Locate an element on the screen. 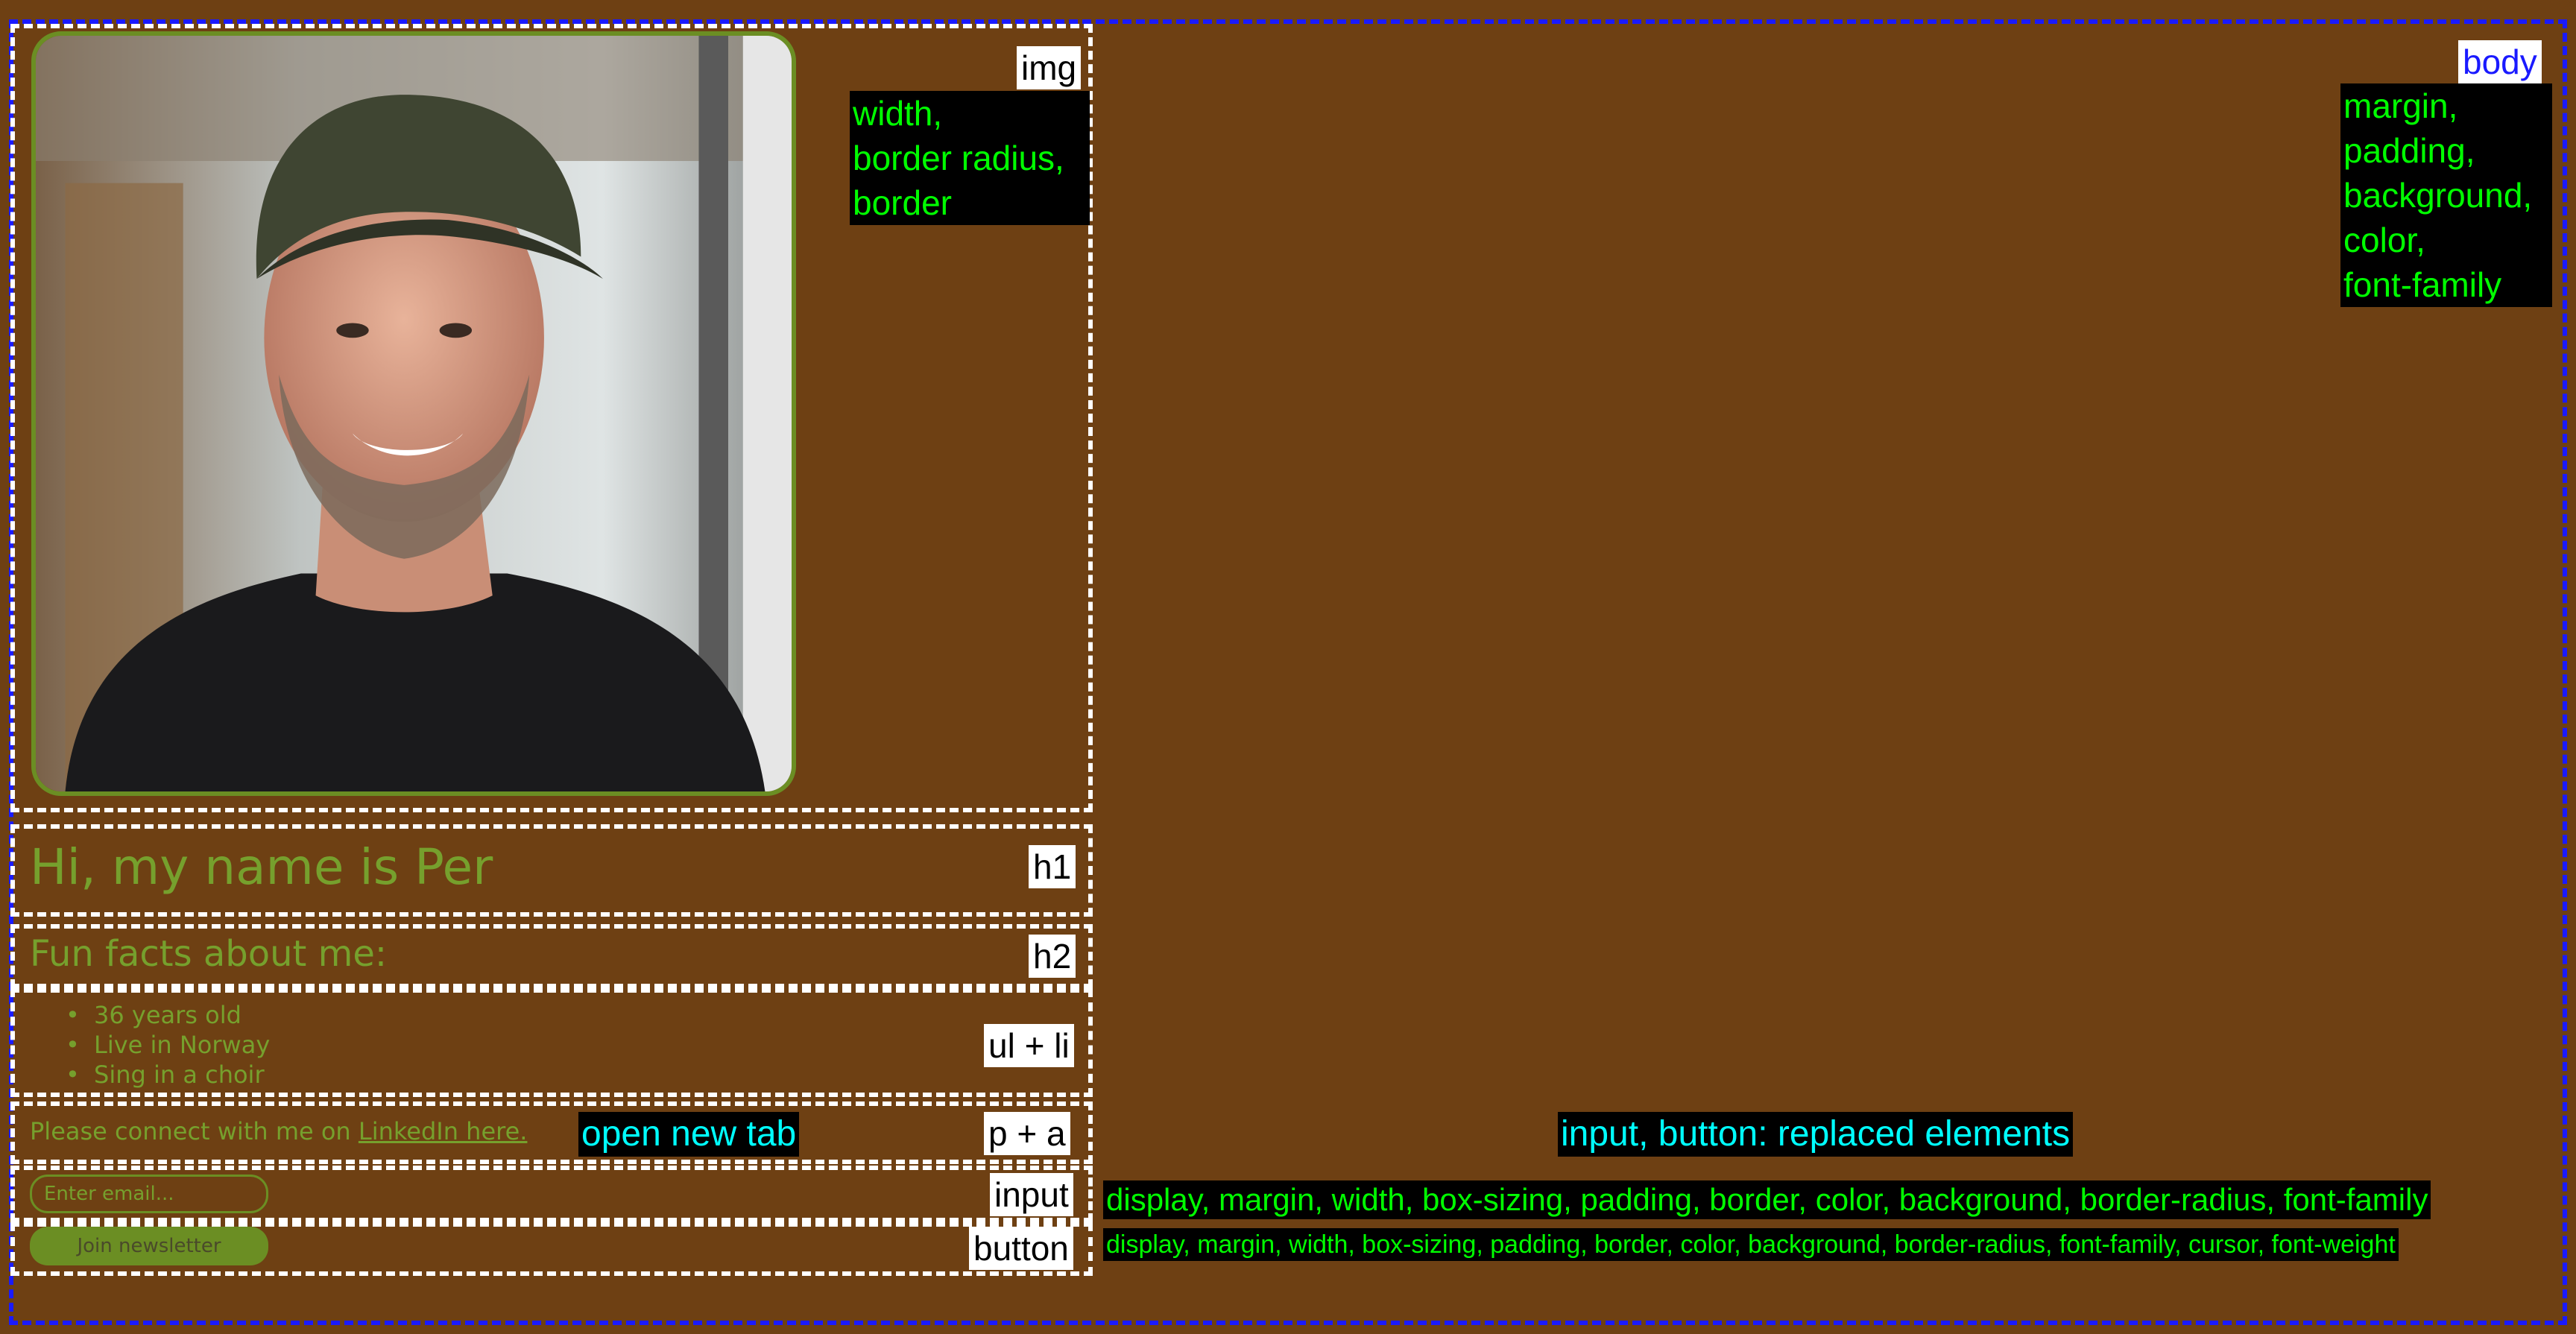  body-tag: body is located at coordinates (2500, 62).